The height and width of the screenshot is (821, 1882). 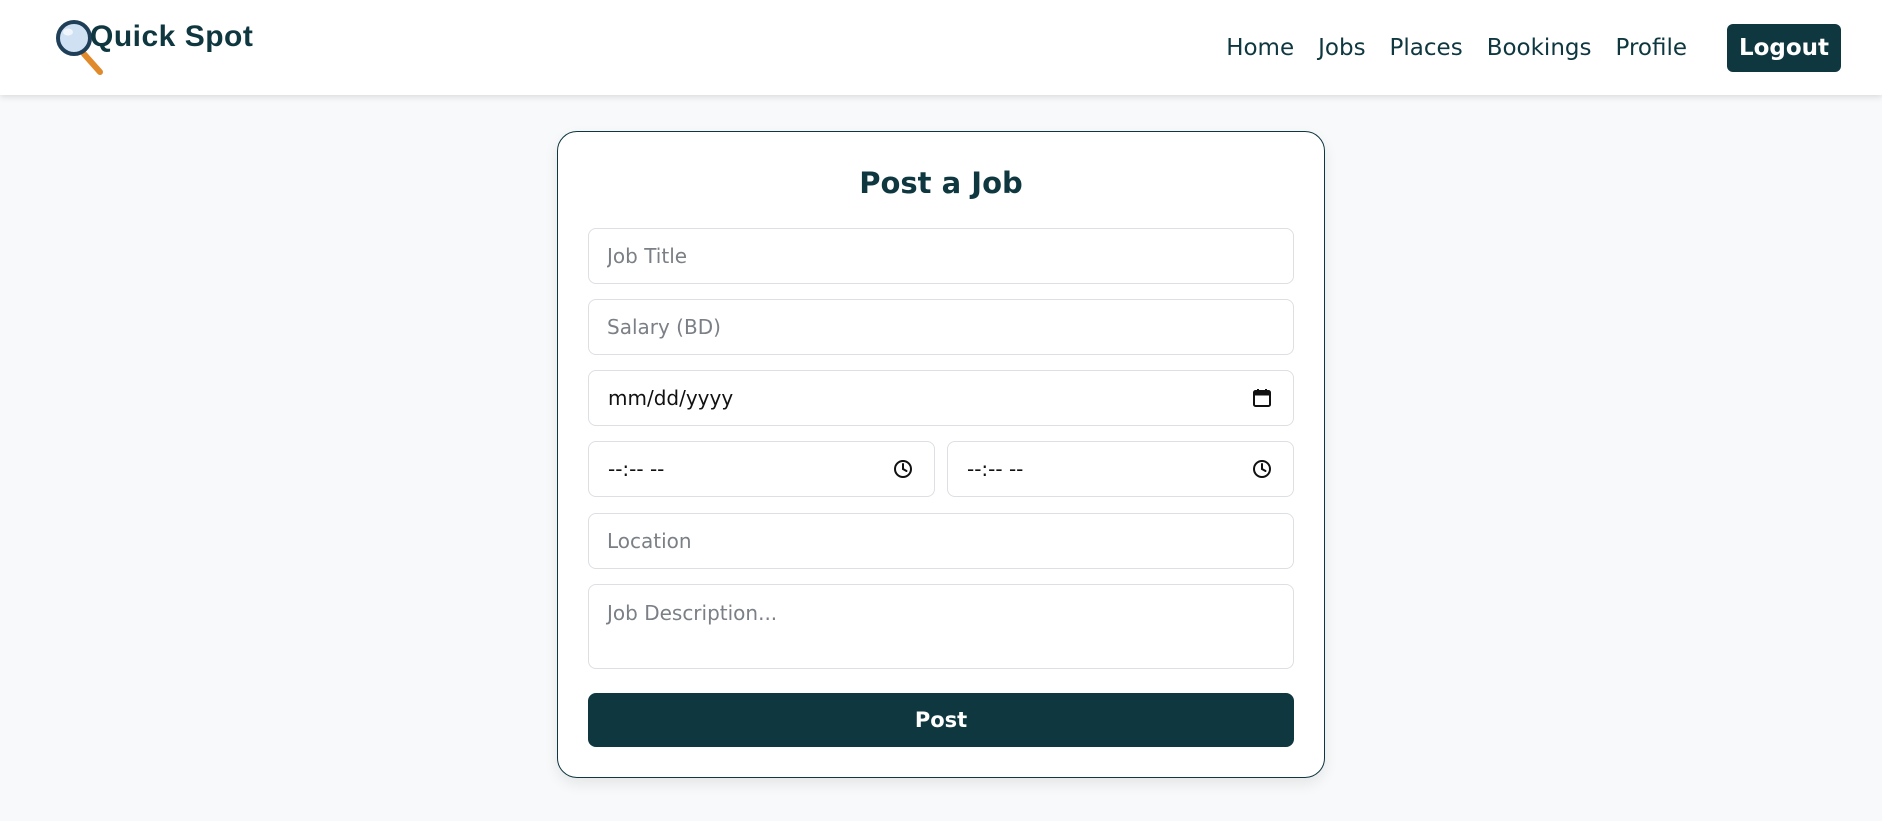 What do you see at coordinates (1341, 48) in the screenshot?
I see `nav-jobs-link: Jobs` at bounding box center [1341, 48].